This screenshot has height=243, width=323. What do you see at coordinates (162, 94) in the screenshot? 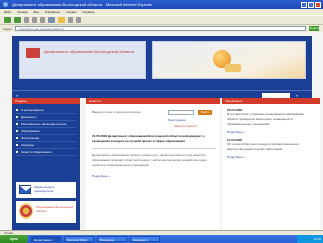
I see `nav-strip: » »` at bounding box center [162, 94].